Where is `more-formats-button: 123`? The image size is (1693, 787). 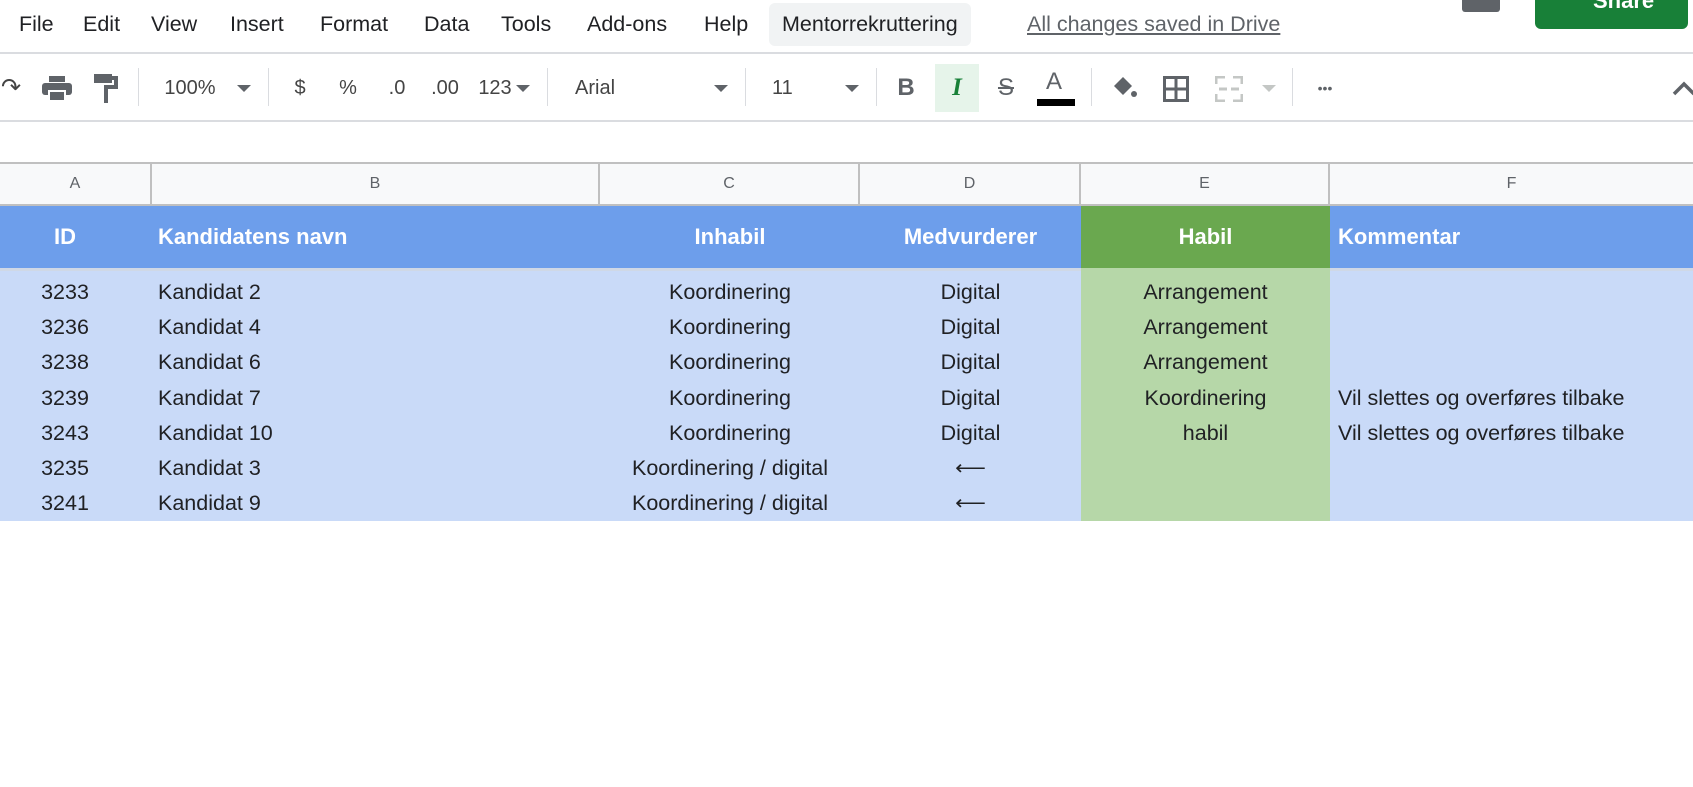
more-formats-button: 123 is located at coordinates (495, 88).